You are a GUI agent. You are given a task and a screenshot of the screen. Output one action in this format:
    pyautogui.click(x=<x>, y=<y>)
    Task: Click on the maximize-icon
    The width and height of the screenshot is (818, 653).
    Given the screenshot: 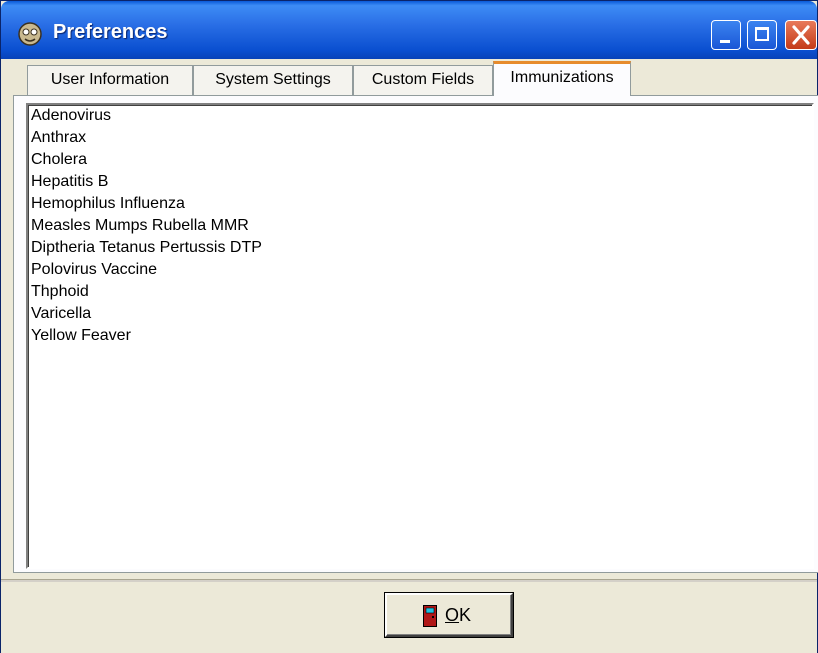 What is the action you would take?
    pyautogui.click(x=762, y=34)
    